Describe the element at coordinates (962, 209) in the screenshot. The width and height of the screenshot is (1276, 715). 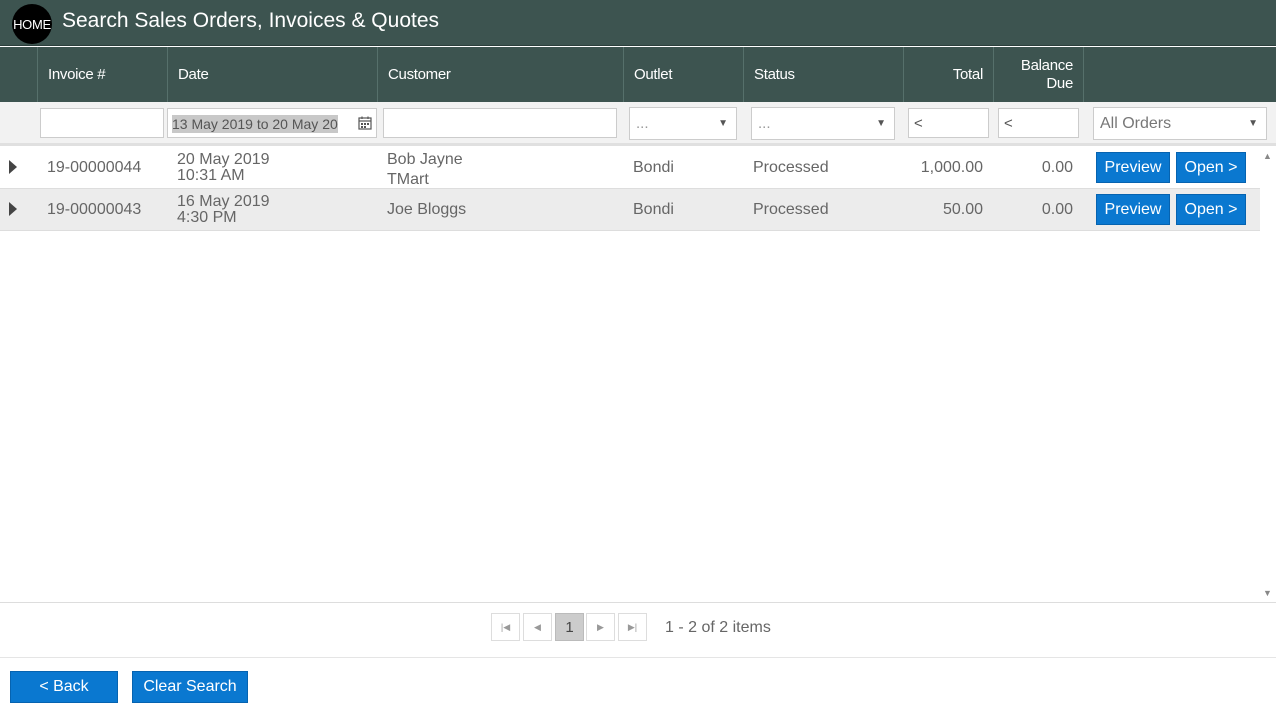
I see `total-amount: 50.00` at that location.